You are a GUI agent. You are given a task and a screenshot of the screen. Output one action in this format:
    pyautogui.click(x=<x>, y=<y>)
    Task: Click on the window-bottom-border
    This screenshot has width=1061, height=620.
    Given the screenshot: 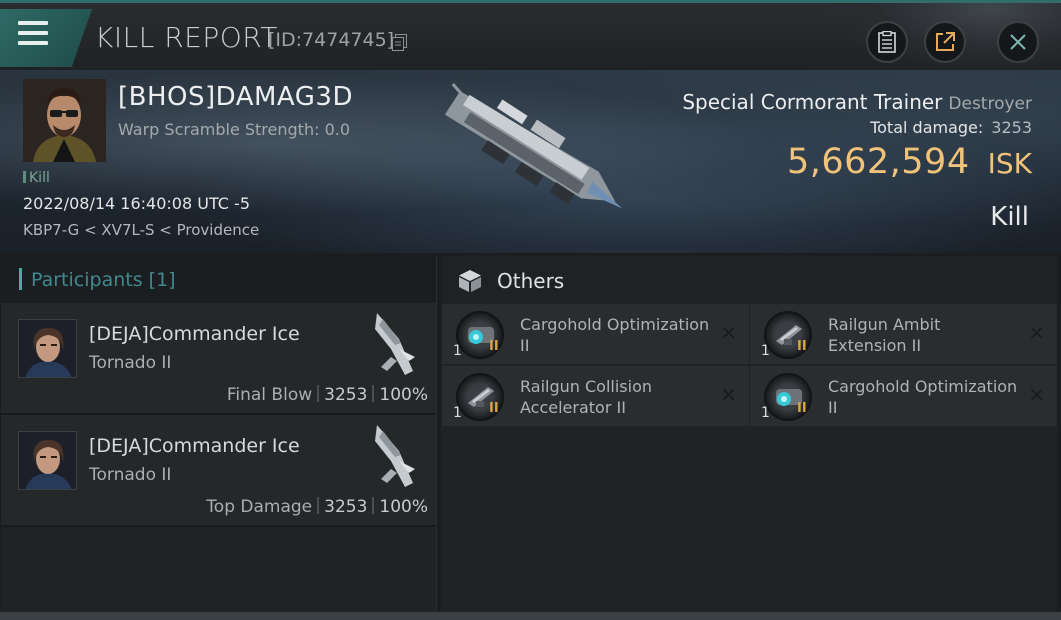 What is the action you would take?
    pyautogui.click(x=530, y=616)
    